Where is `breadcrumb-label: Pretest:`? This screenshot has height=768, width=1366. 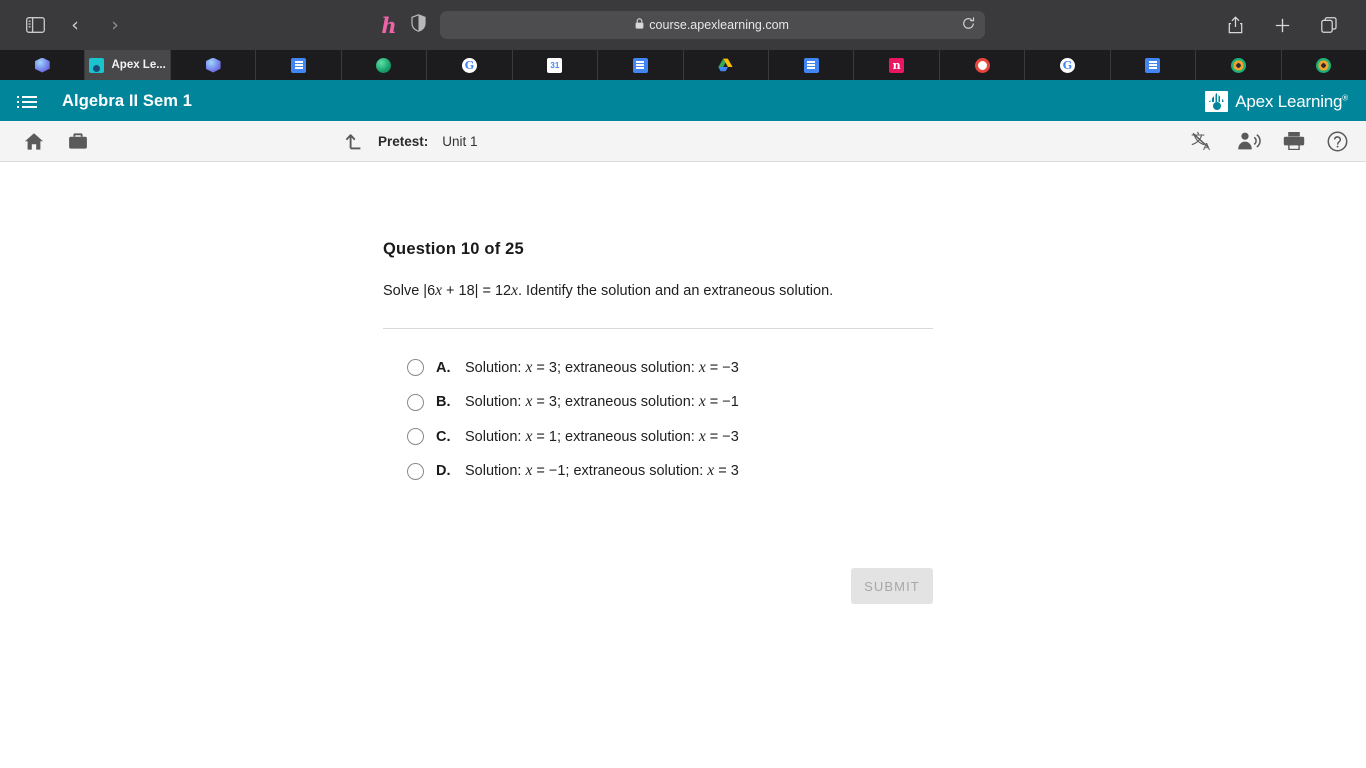
breadcrumb-label: Pretest: is located at coordinates (403, 141).